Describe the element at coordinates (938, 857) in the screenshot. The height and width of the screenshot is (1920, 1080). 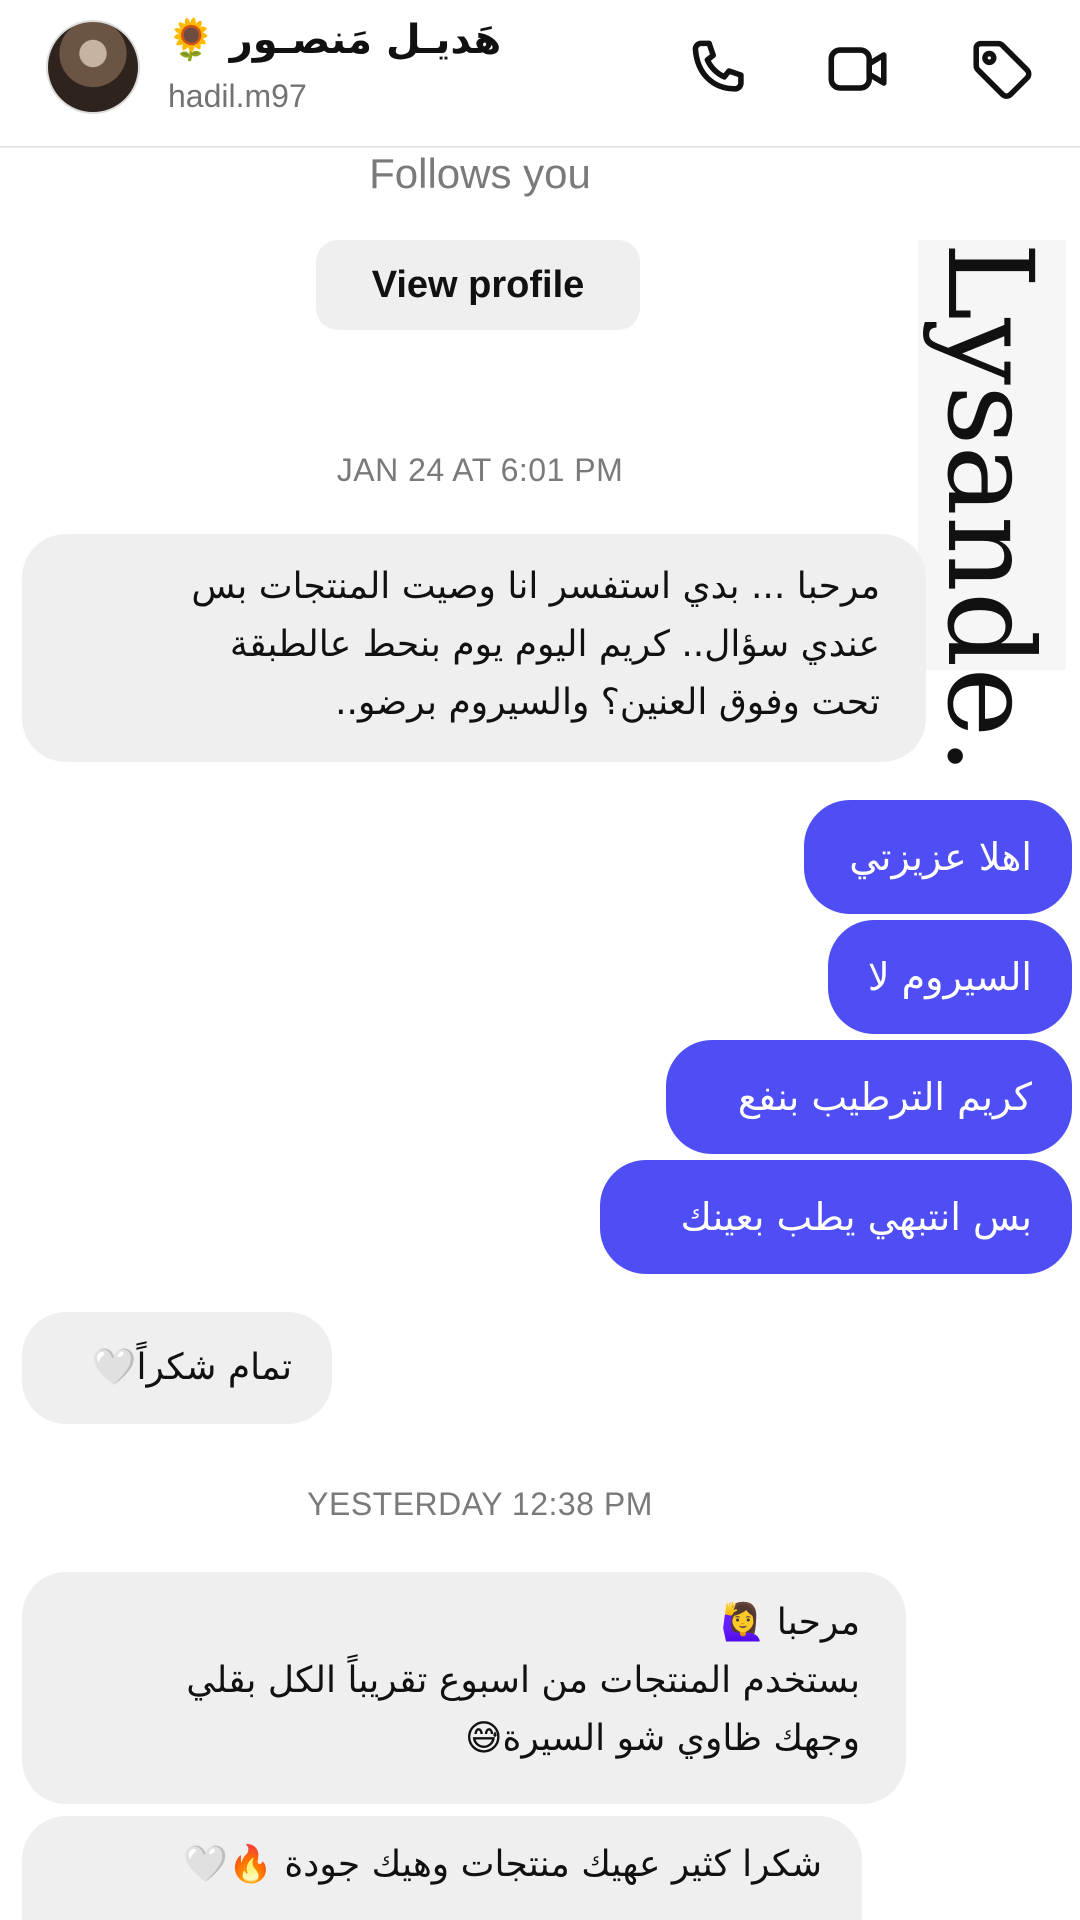
I see `message-bubble-outgoing: اهلا عزيزتي` at that location.